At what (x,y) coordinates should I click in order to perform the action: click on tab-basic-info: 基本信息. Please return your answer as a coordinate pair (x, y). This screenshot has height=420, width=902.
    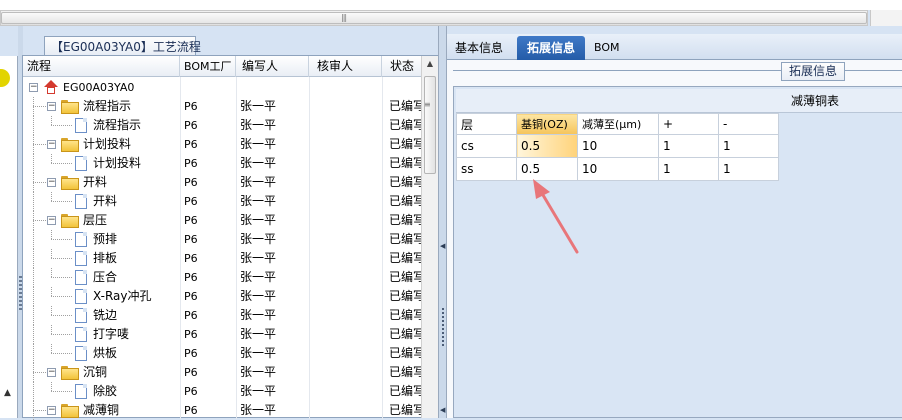
    Looking at the image, I should click on (479, 48).